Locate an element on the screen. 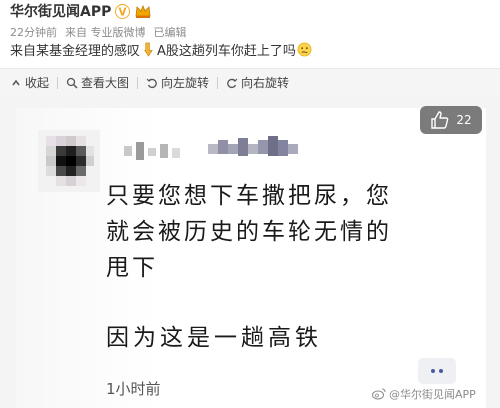 This screenshot has height=408, width=500. pointing-down-emoji-icon is located at coordinates (148, 49).